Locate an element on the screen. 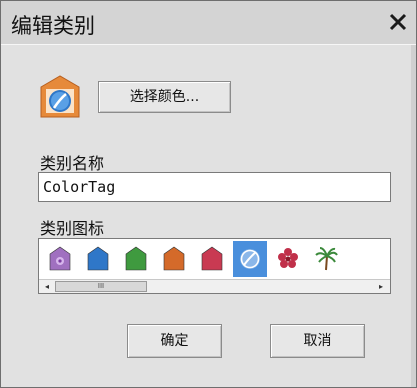 The image size is (417, 388). purple-tag-icon is located at coordinates (60, 259).